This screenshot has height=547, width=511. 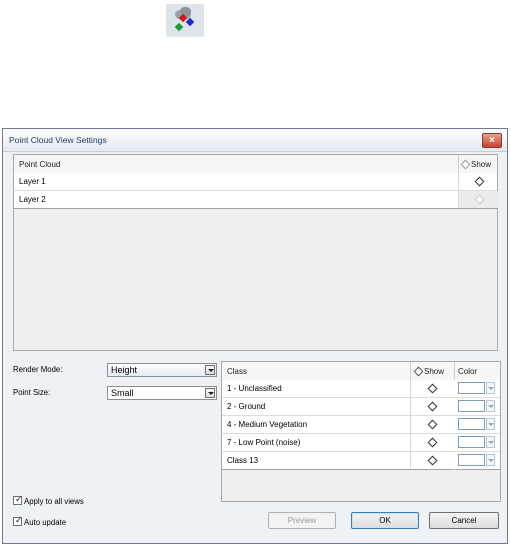 I want to click on point-cloud-icon, so click(x=185, y=20).